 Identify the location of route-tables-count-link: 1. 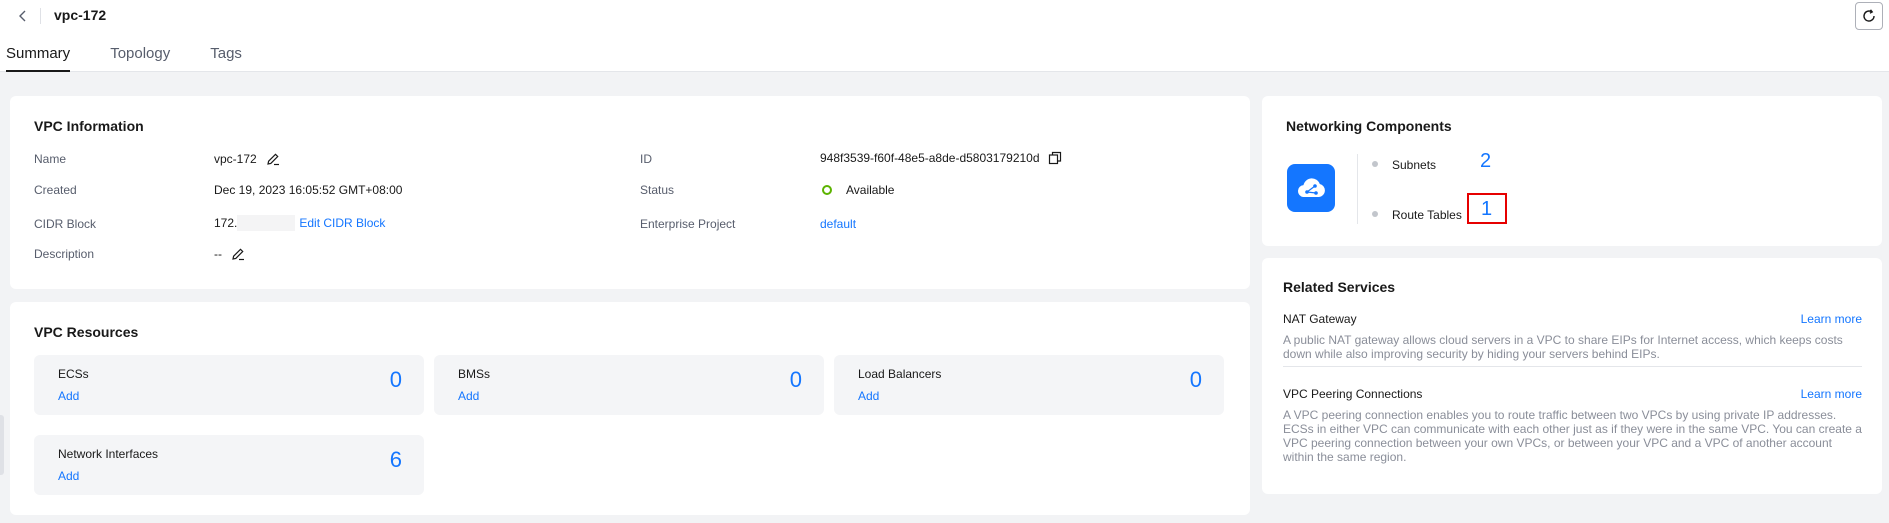
(1486, 209).